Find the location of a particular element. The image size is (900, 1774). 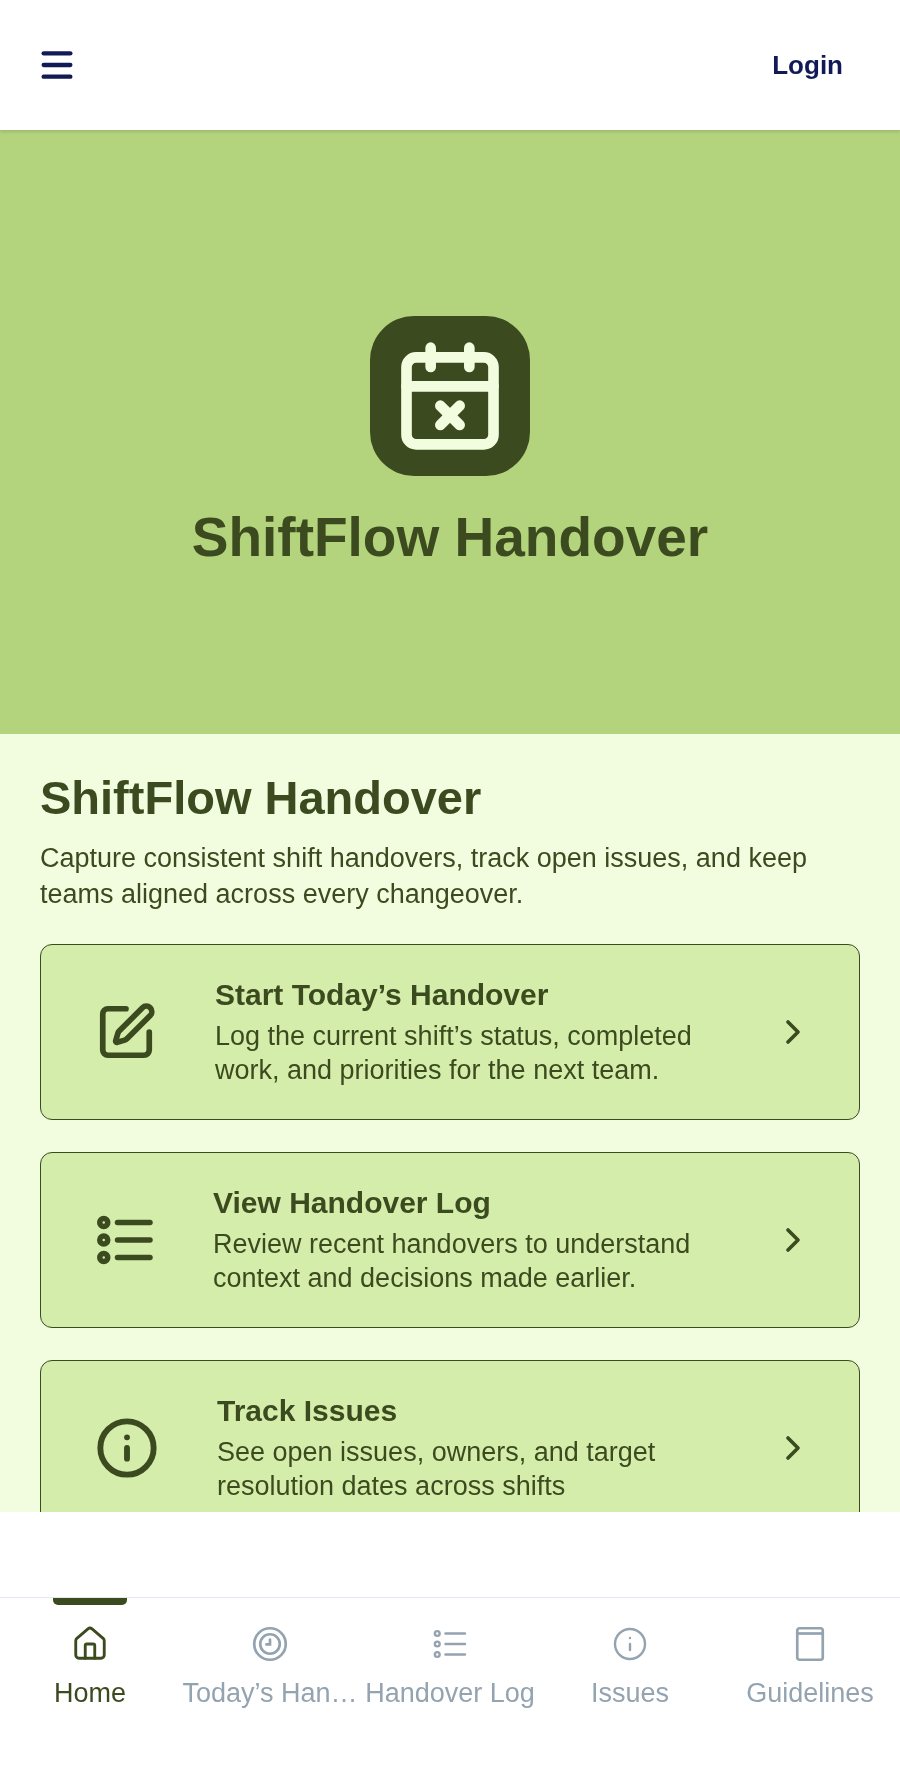

action-card: Track Issues See open issues, owners, and target resolution dates across shifts is located at coordinates (450, 1436).